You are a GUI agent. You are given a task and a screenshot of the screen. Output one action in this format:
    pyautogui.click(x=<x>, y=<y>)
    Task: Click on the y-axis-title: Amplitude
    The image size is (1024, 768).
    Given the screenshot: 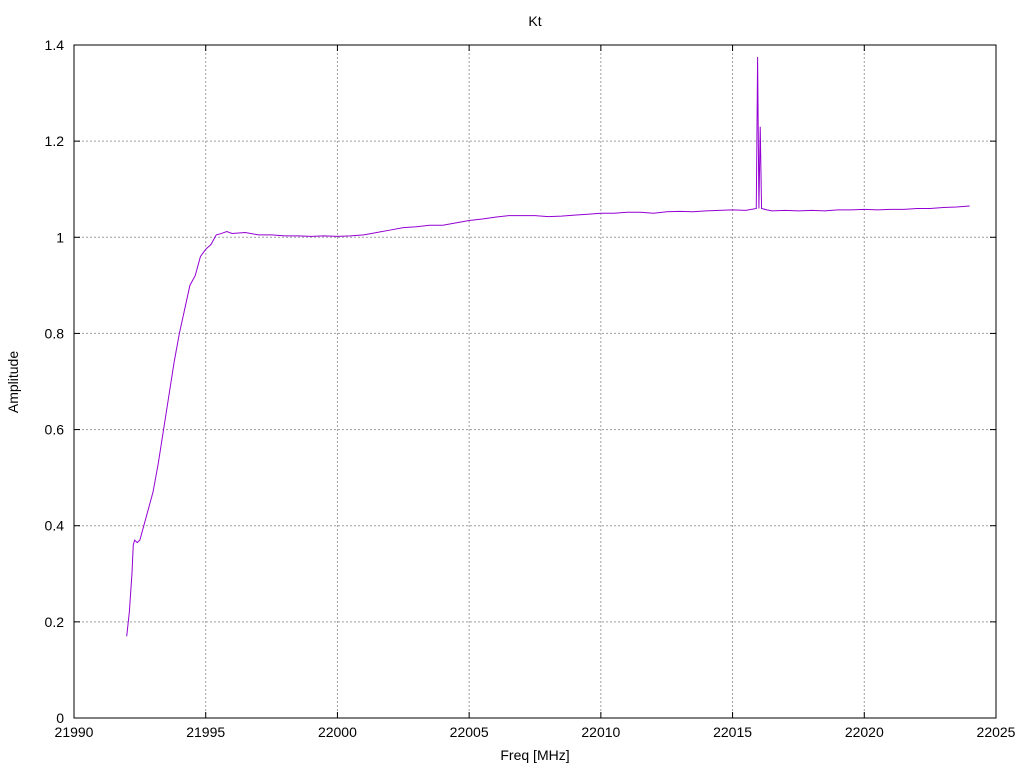 What is the action you would take?
    pyautogui.click(x=13, y=382)
    